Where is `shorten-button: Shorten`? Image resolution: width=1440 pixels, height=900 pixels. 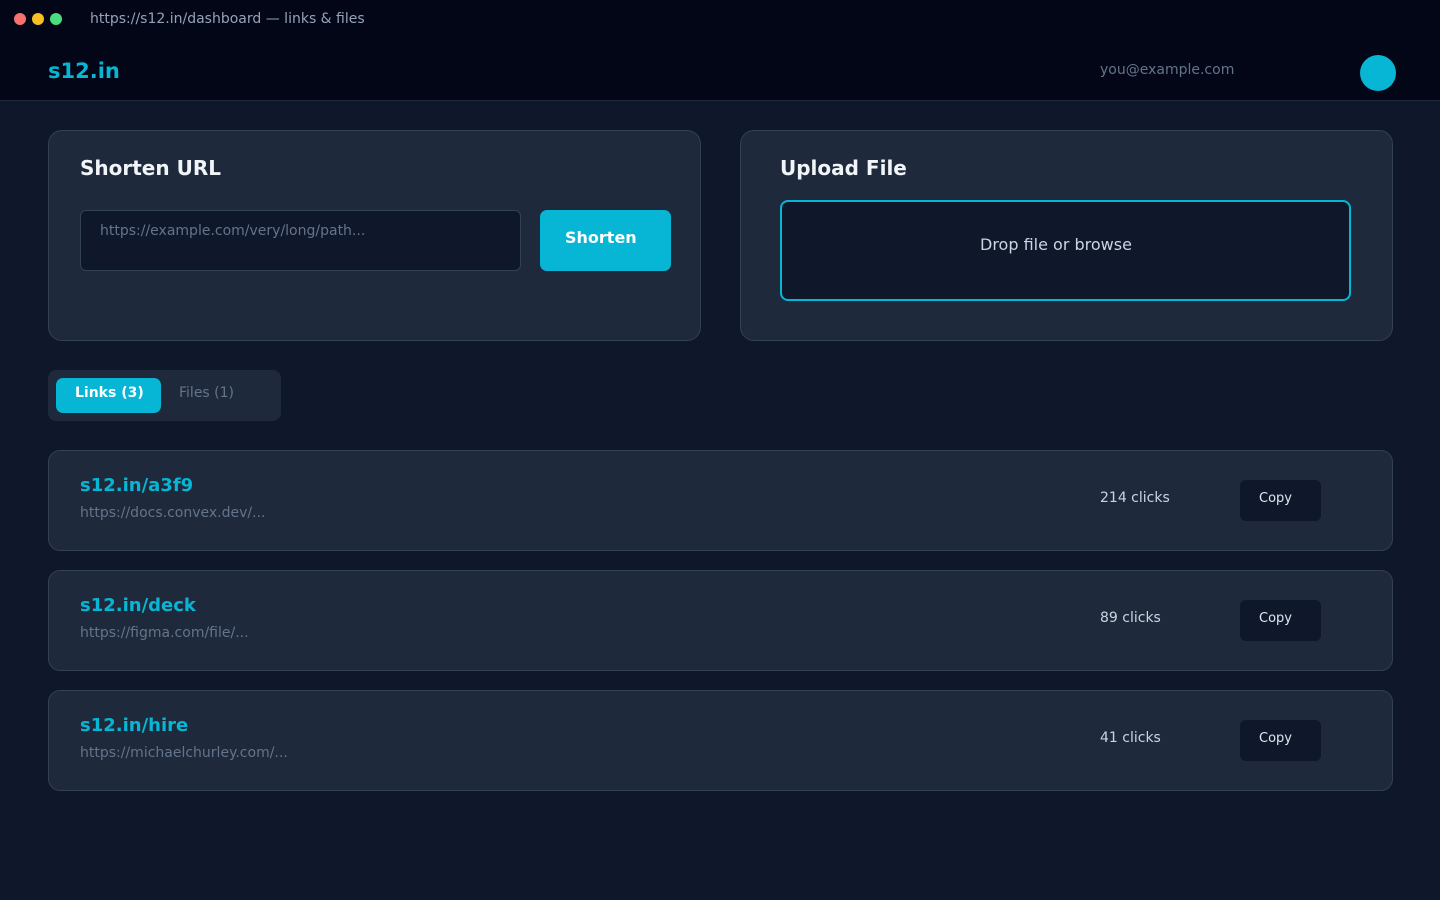
shorten-button: Shorten is located at coordinates (605, 240).